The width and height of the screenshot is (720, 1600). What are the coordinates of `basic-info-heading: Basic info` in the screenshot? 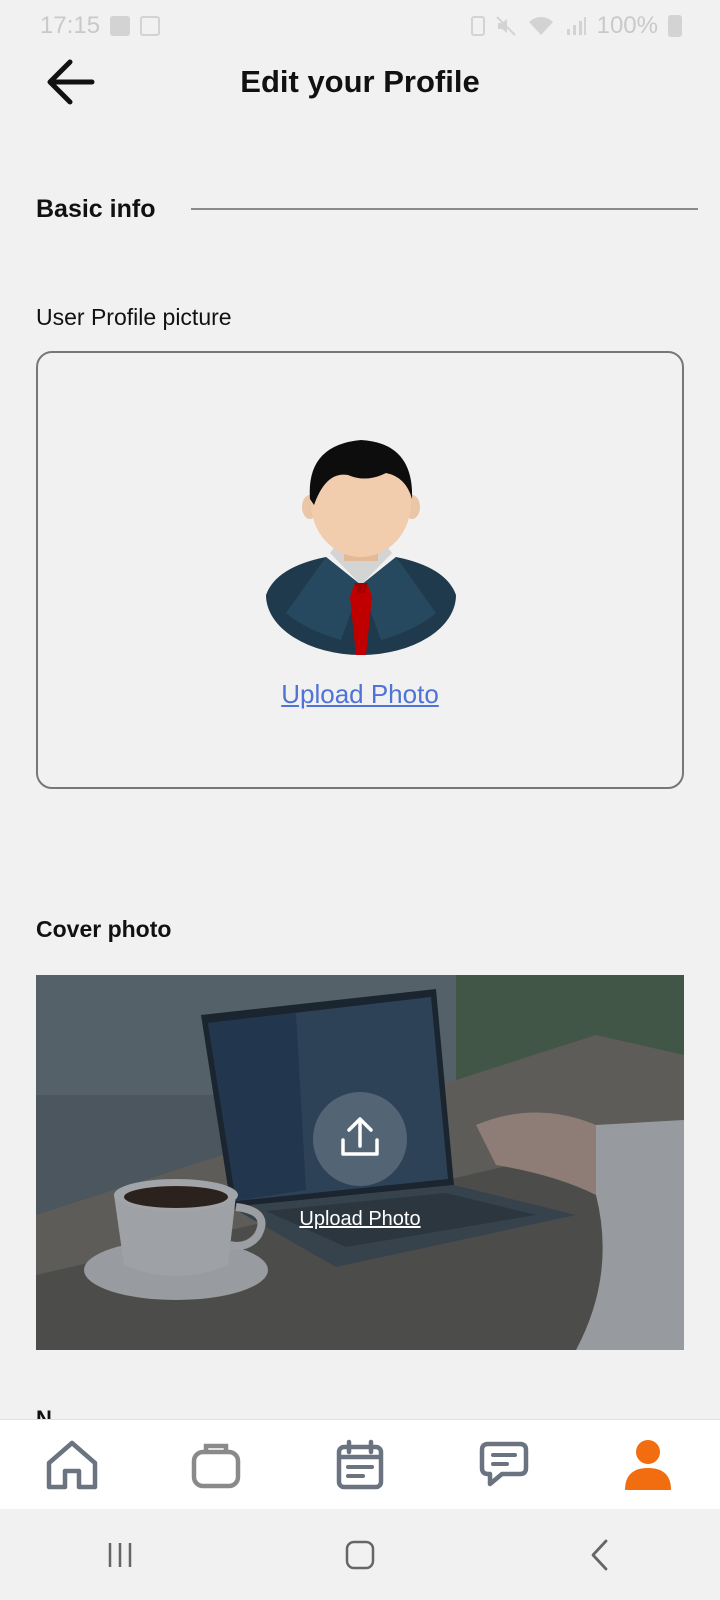 It's located at (367, 209).